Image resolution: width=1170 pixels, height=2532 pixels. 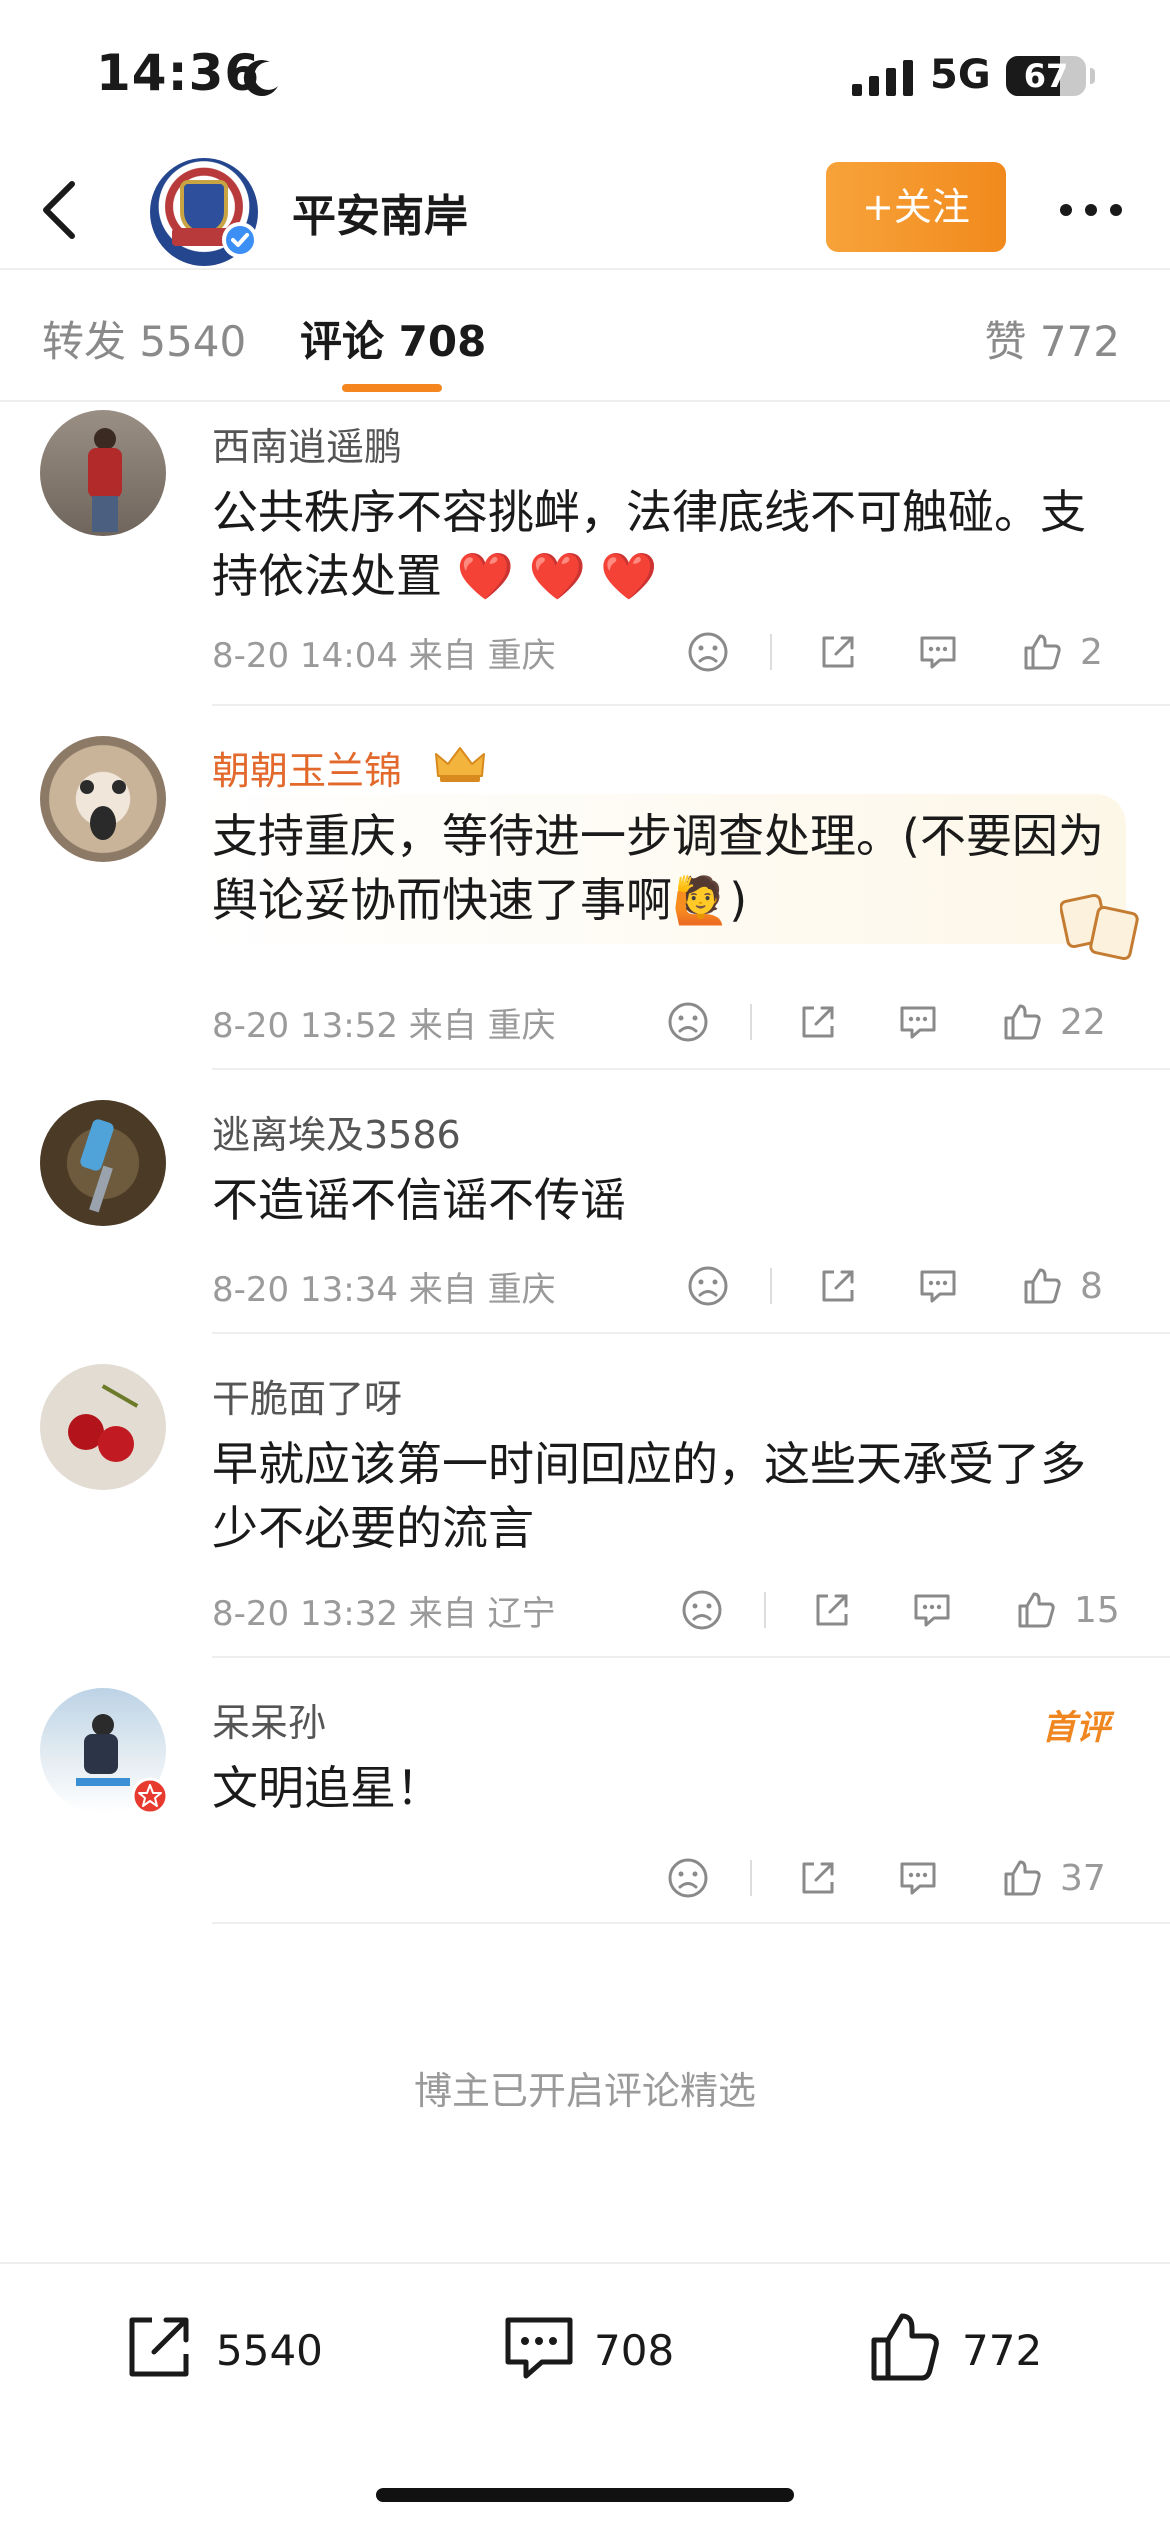 I want to click on bottom-repost-button: 5540, so click(x=230, y=2349).